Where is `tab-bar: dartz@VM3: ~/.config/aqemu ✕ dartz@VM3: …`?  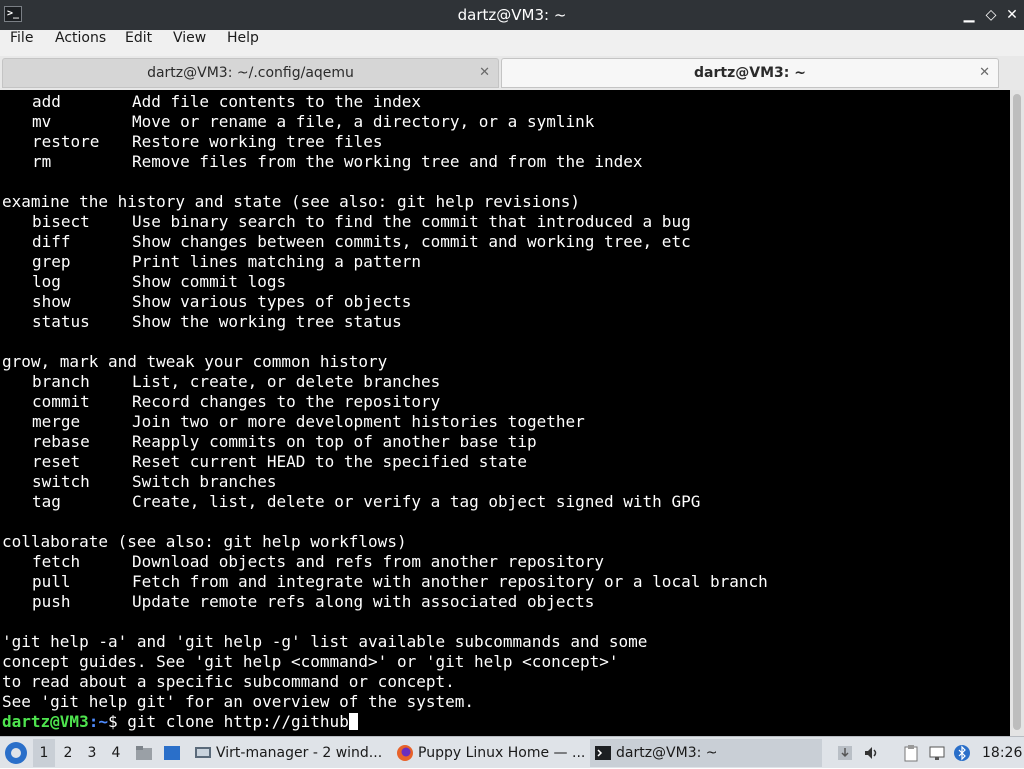 tab-bar: dartz@VM3: ~/.config/aqemu ✕ dartz@VM3: … is located at coordinates (512, 73).